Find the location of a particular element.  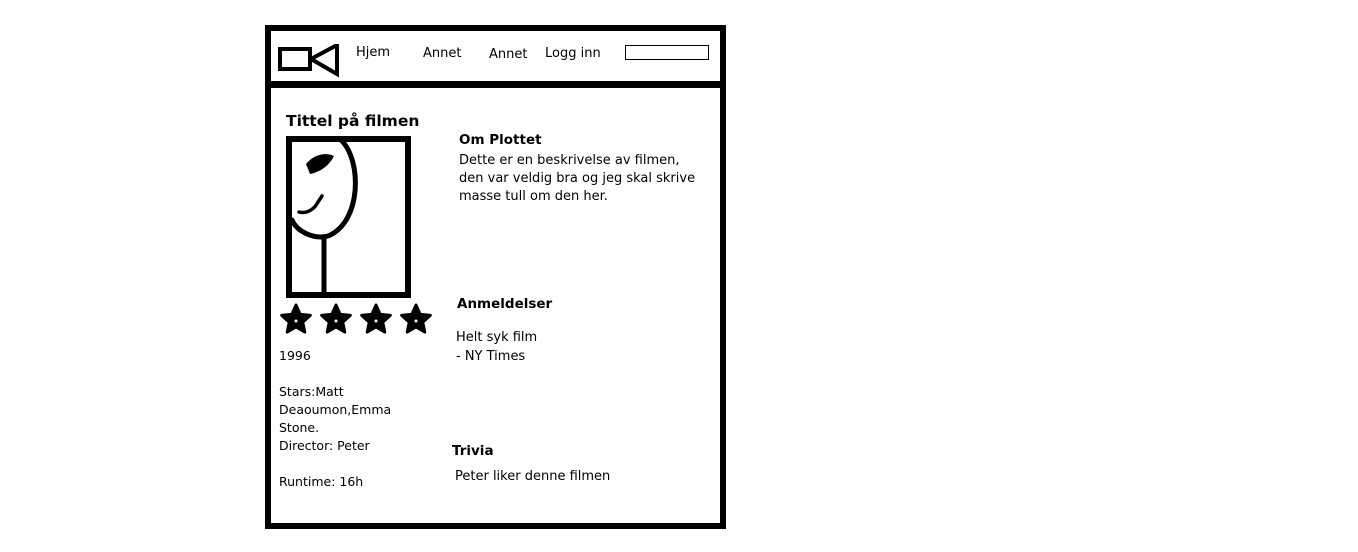

review-item: Helt syk film - NY Times is located at coordinates (496, 347).